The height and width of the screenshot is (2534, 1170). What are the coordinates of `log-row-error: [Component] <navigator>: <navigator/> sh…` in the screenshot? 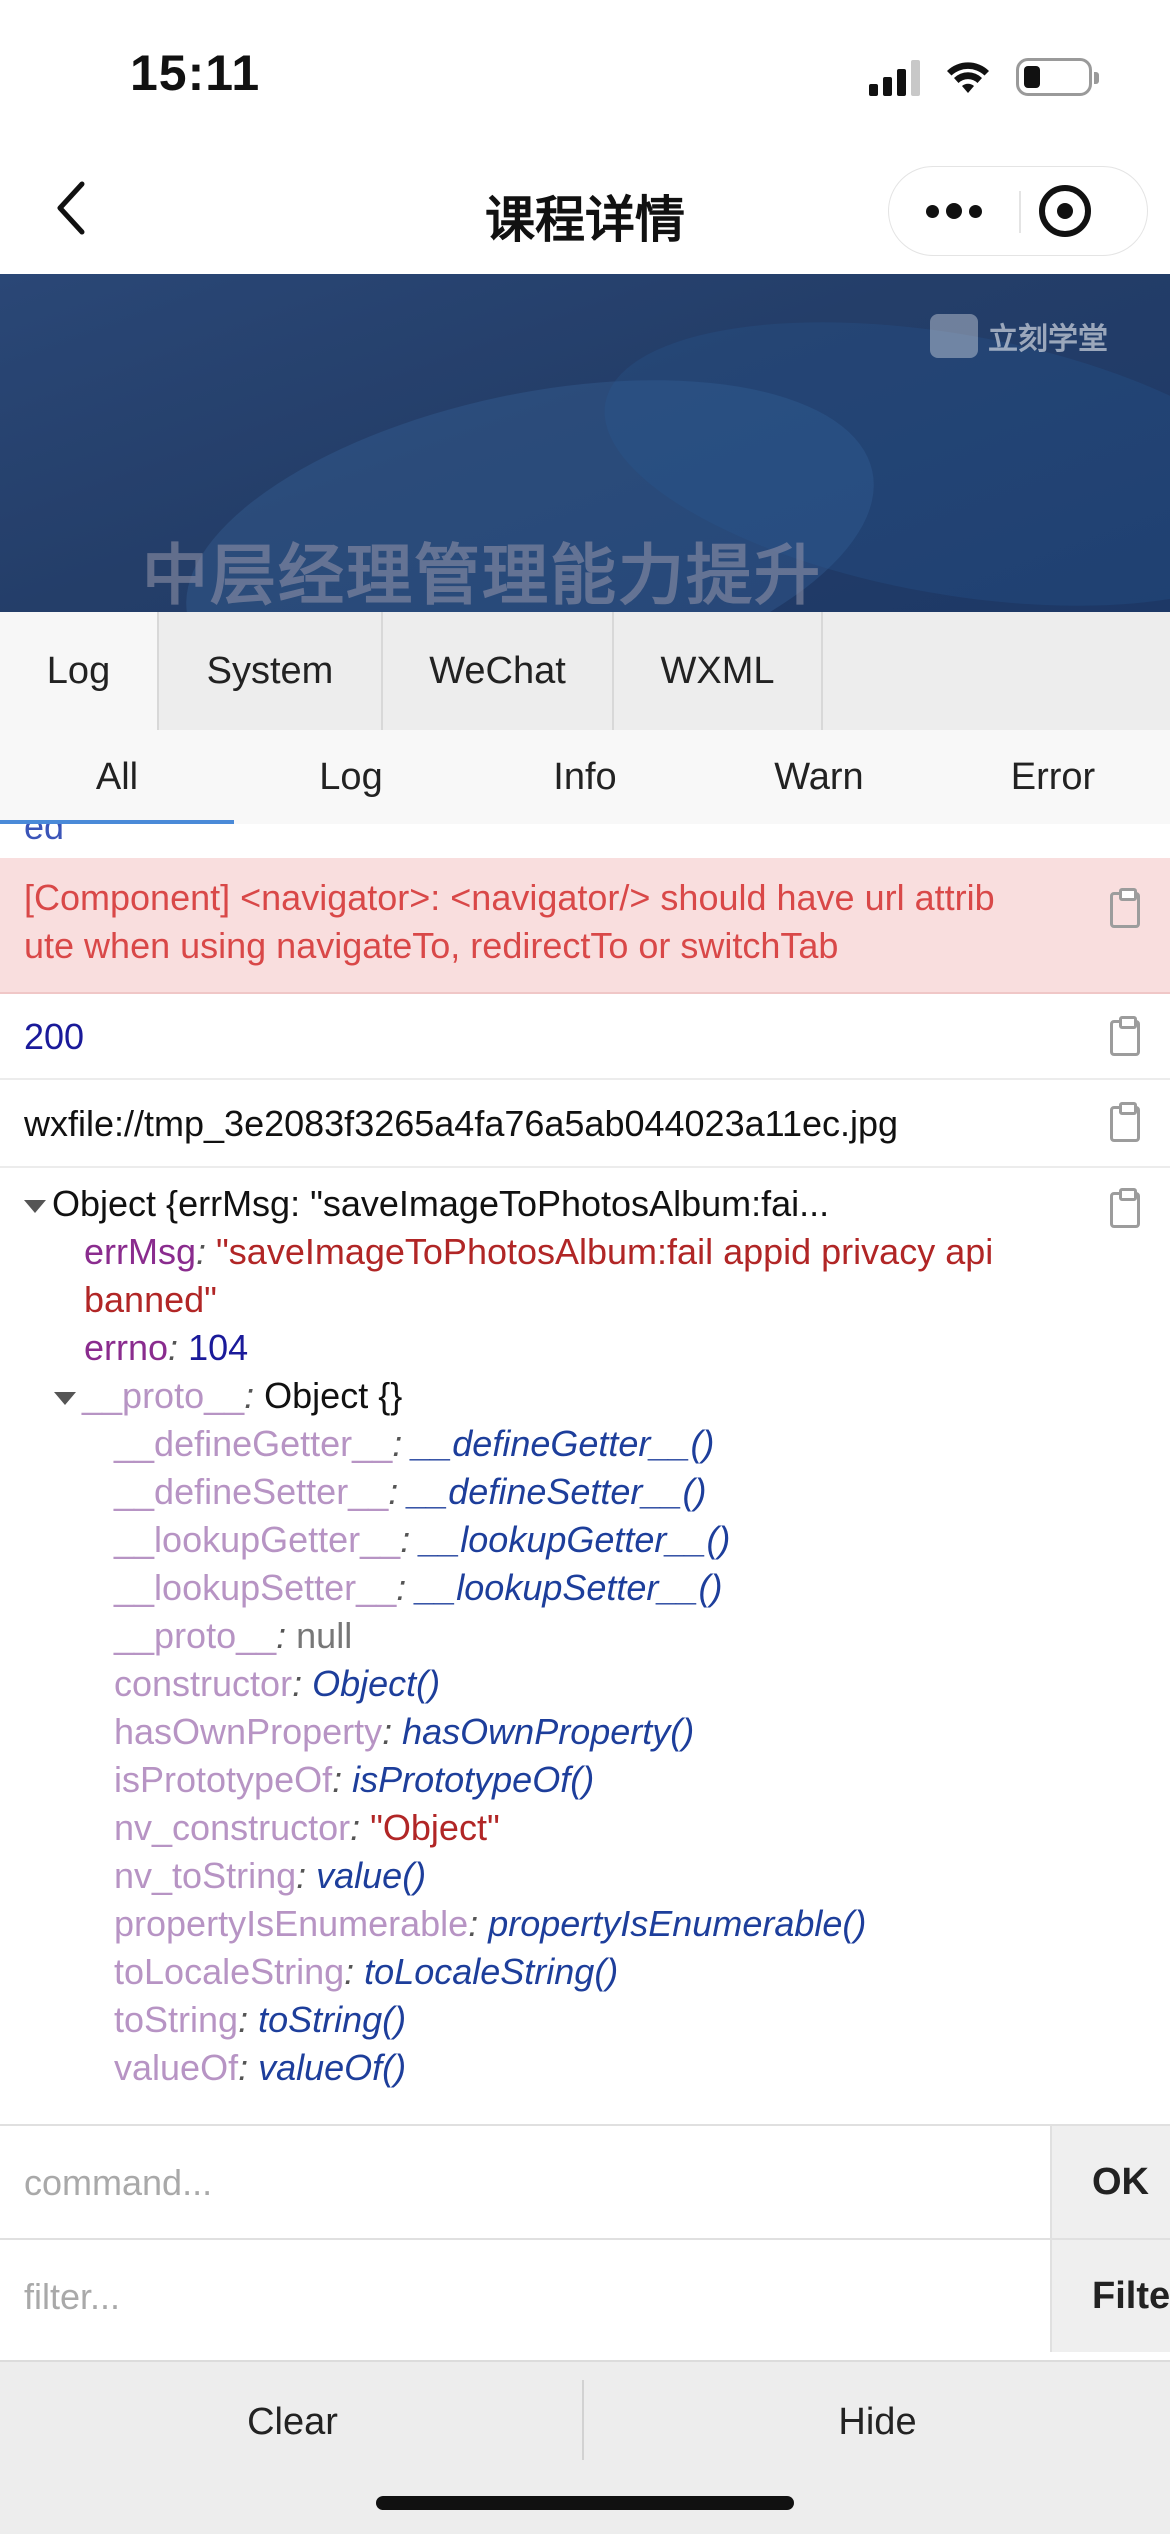 It's located at (585, 926).